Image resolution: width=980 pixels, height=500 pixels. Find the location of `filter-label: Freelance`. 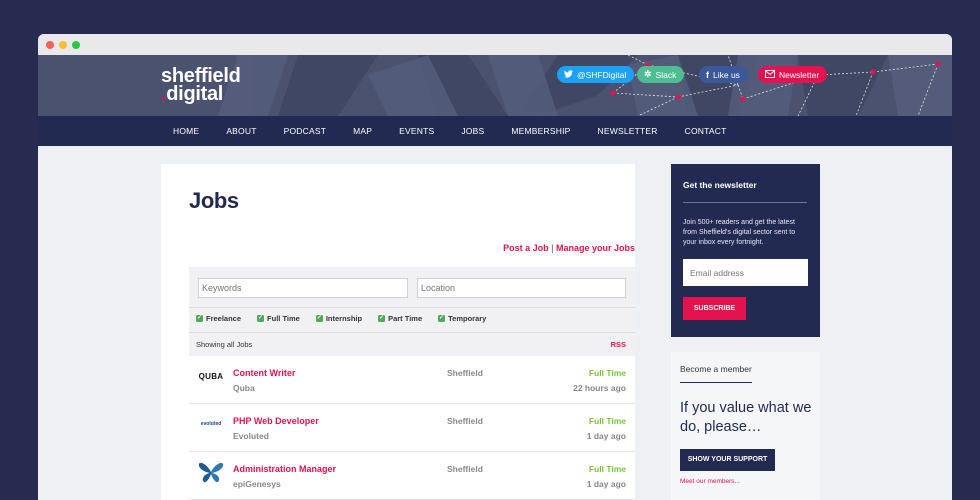

filter-label: Freelance is located at coordinates (224, 318).